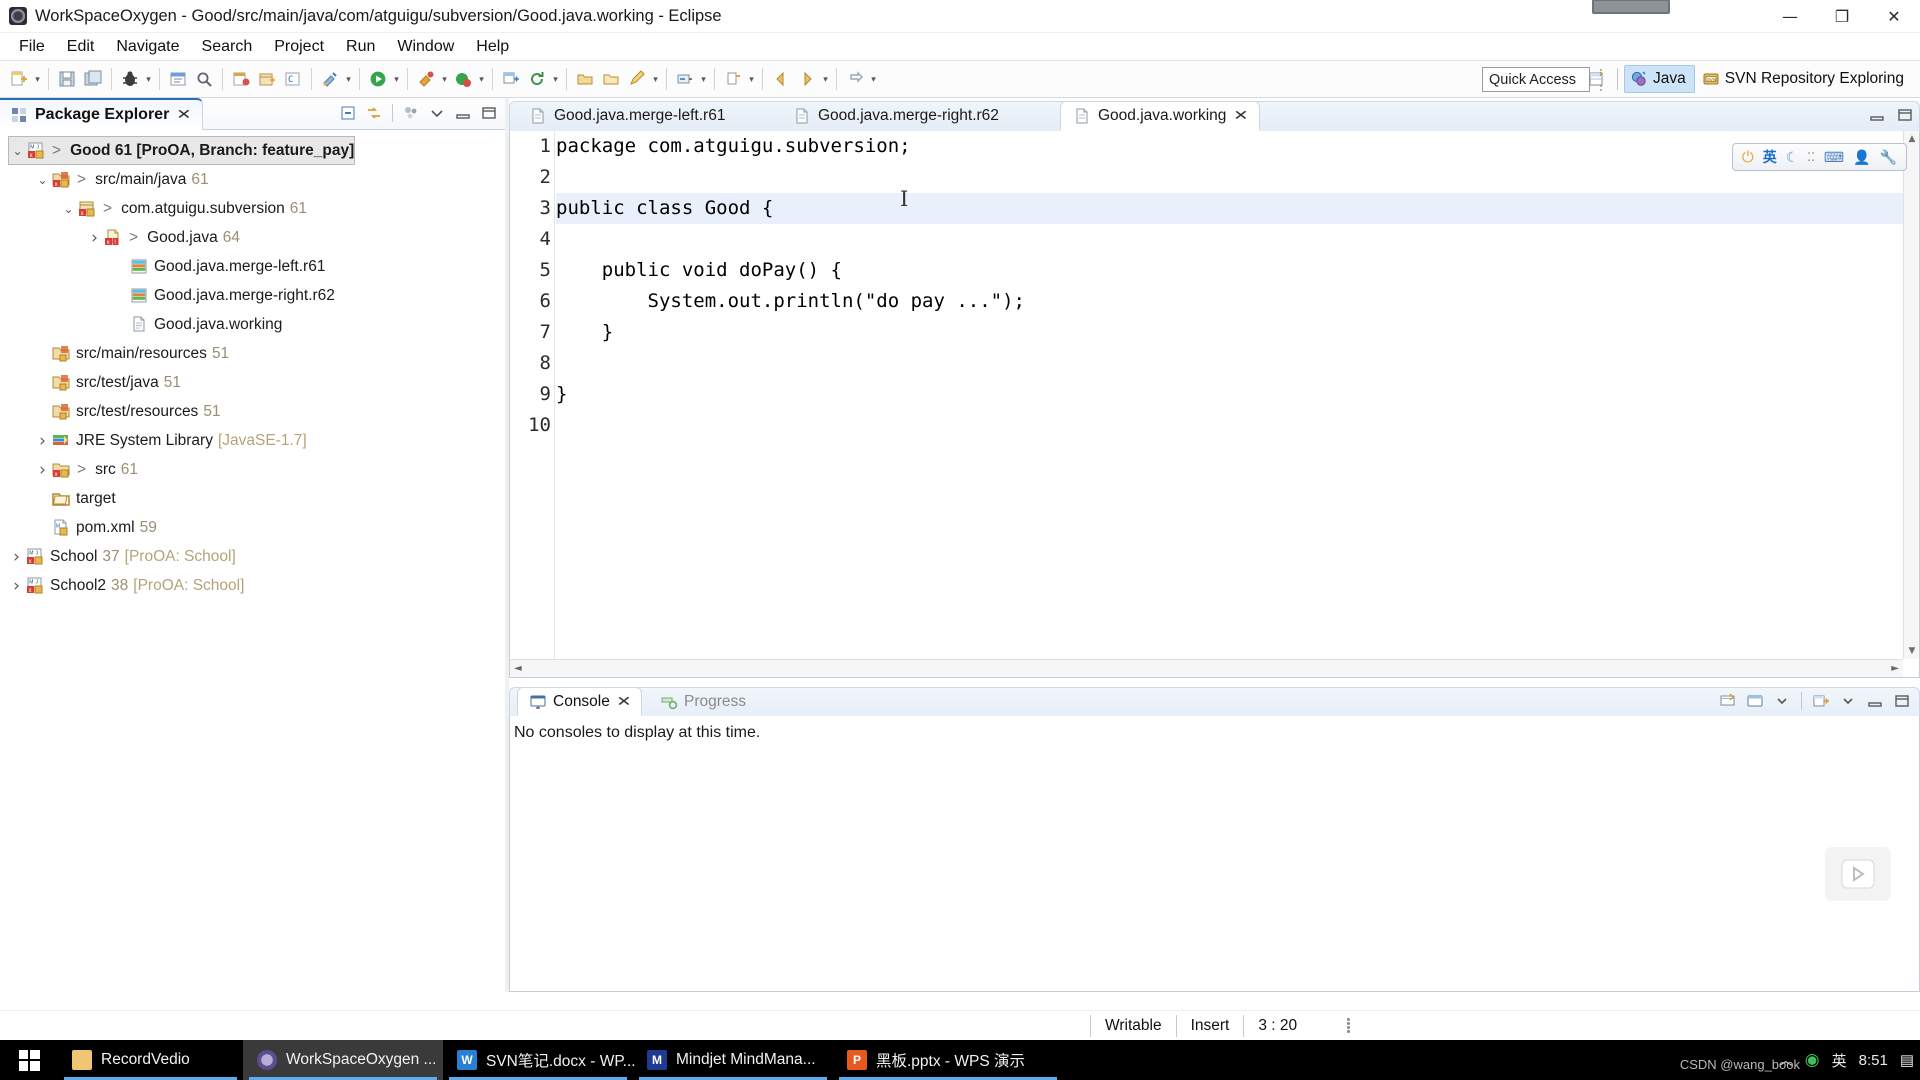  Describe the element at coordinates (252, 266) in the screenshot. I see `tree-item: Good.java.merge-left.r61` at that location.